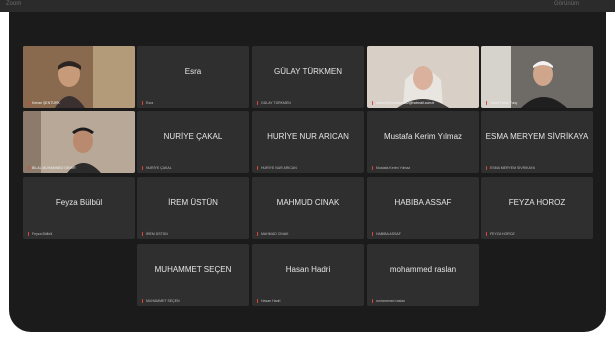 The width and height of the screenshot is (615, 342). Describe the element at coordinates (402, 103) in the screenshot. I see `participant-caption: hatice@nurhaticeduz@hotmail.com.tr` at that location.